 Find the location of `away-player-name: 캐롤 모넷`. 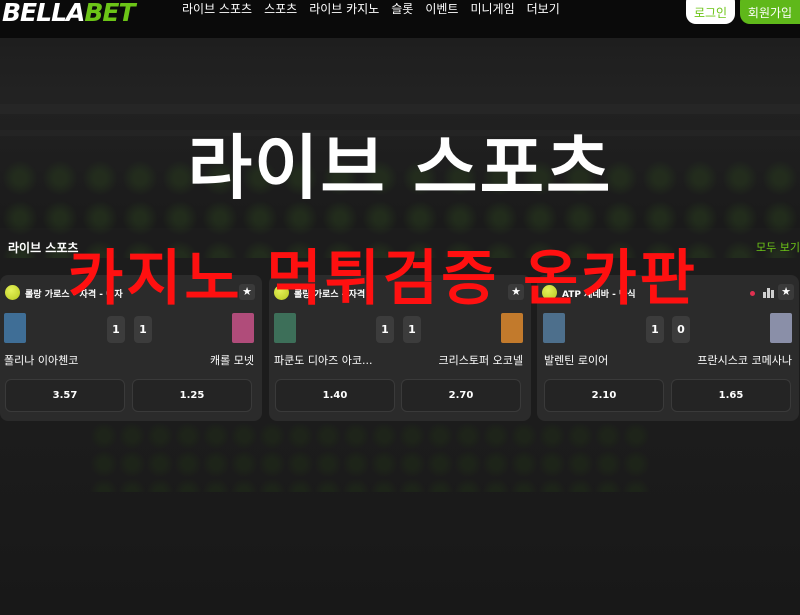

away-player-name: 캐롤 모넷 is located at coordinates (232, 360).